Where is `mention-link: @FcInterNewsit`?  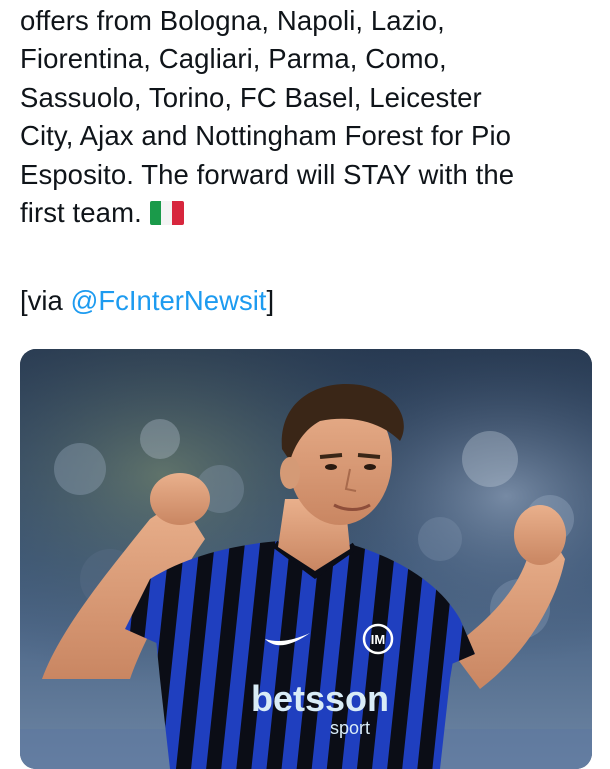
mention-link: @FcInterNewsit is located at coordinates (168, 300).